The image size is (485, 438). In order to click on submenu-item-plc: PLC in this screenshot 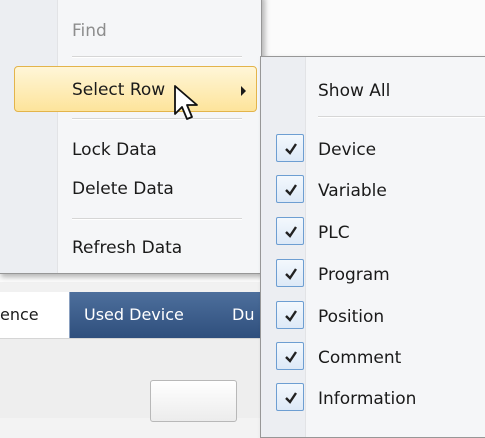, I will do `click(334, 233)`.